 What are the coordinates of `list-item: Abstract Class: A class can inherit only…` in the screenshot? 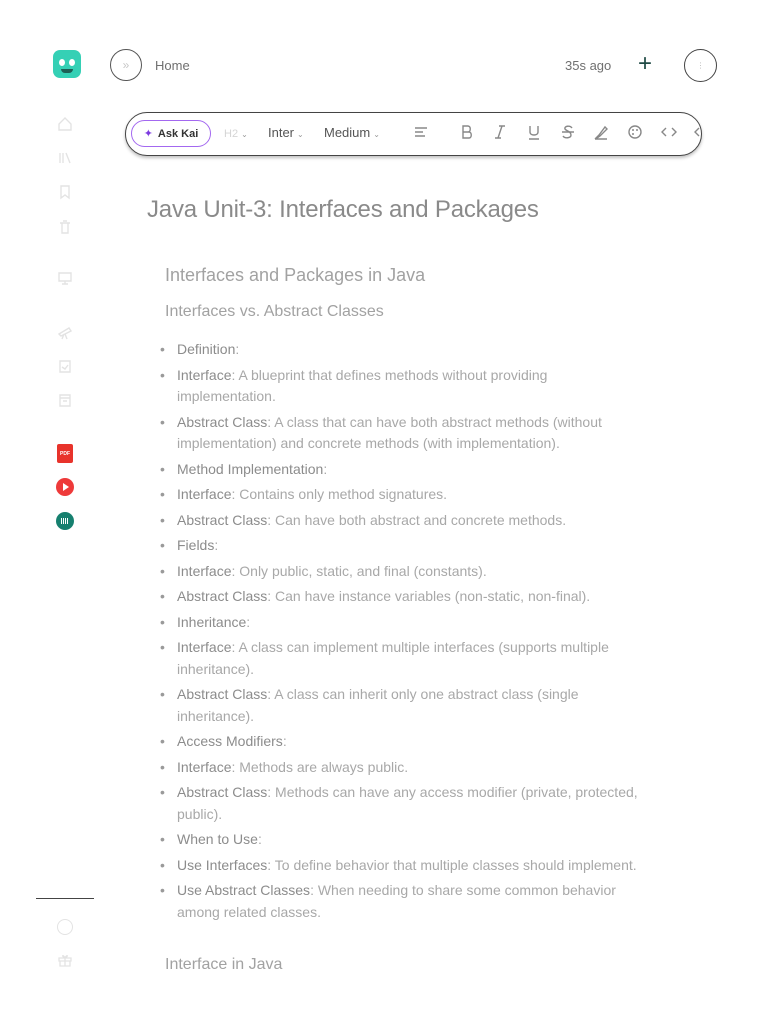 It's located at (405, 705).